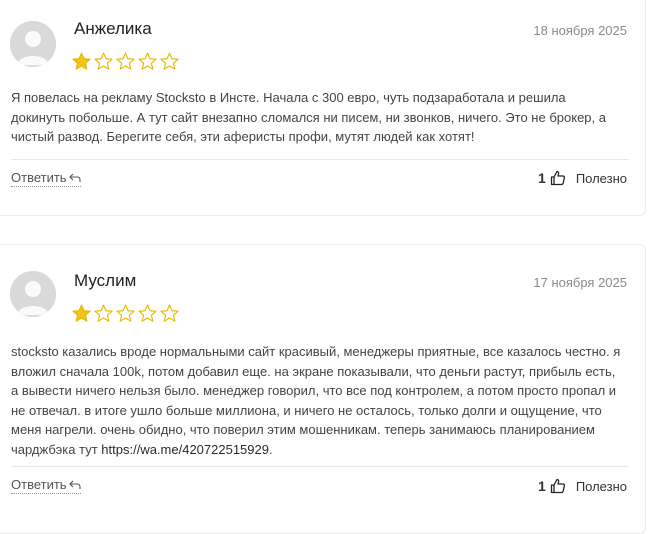 Image resolution: width=648 pixels, height=534 pixels. I want to click on review-author: Муслим, so click(105, 280).